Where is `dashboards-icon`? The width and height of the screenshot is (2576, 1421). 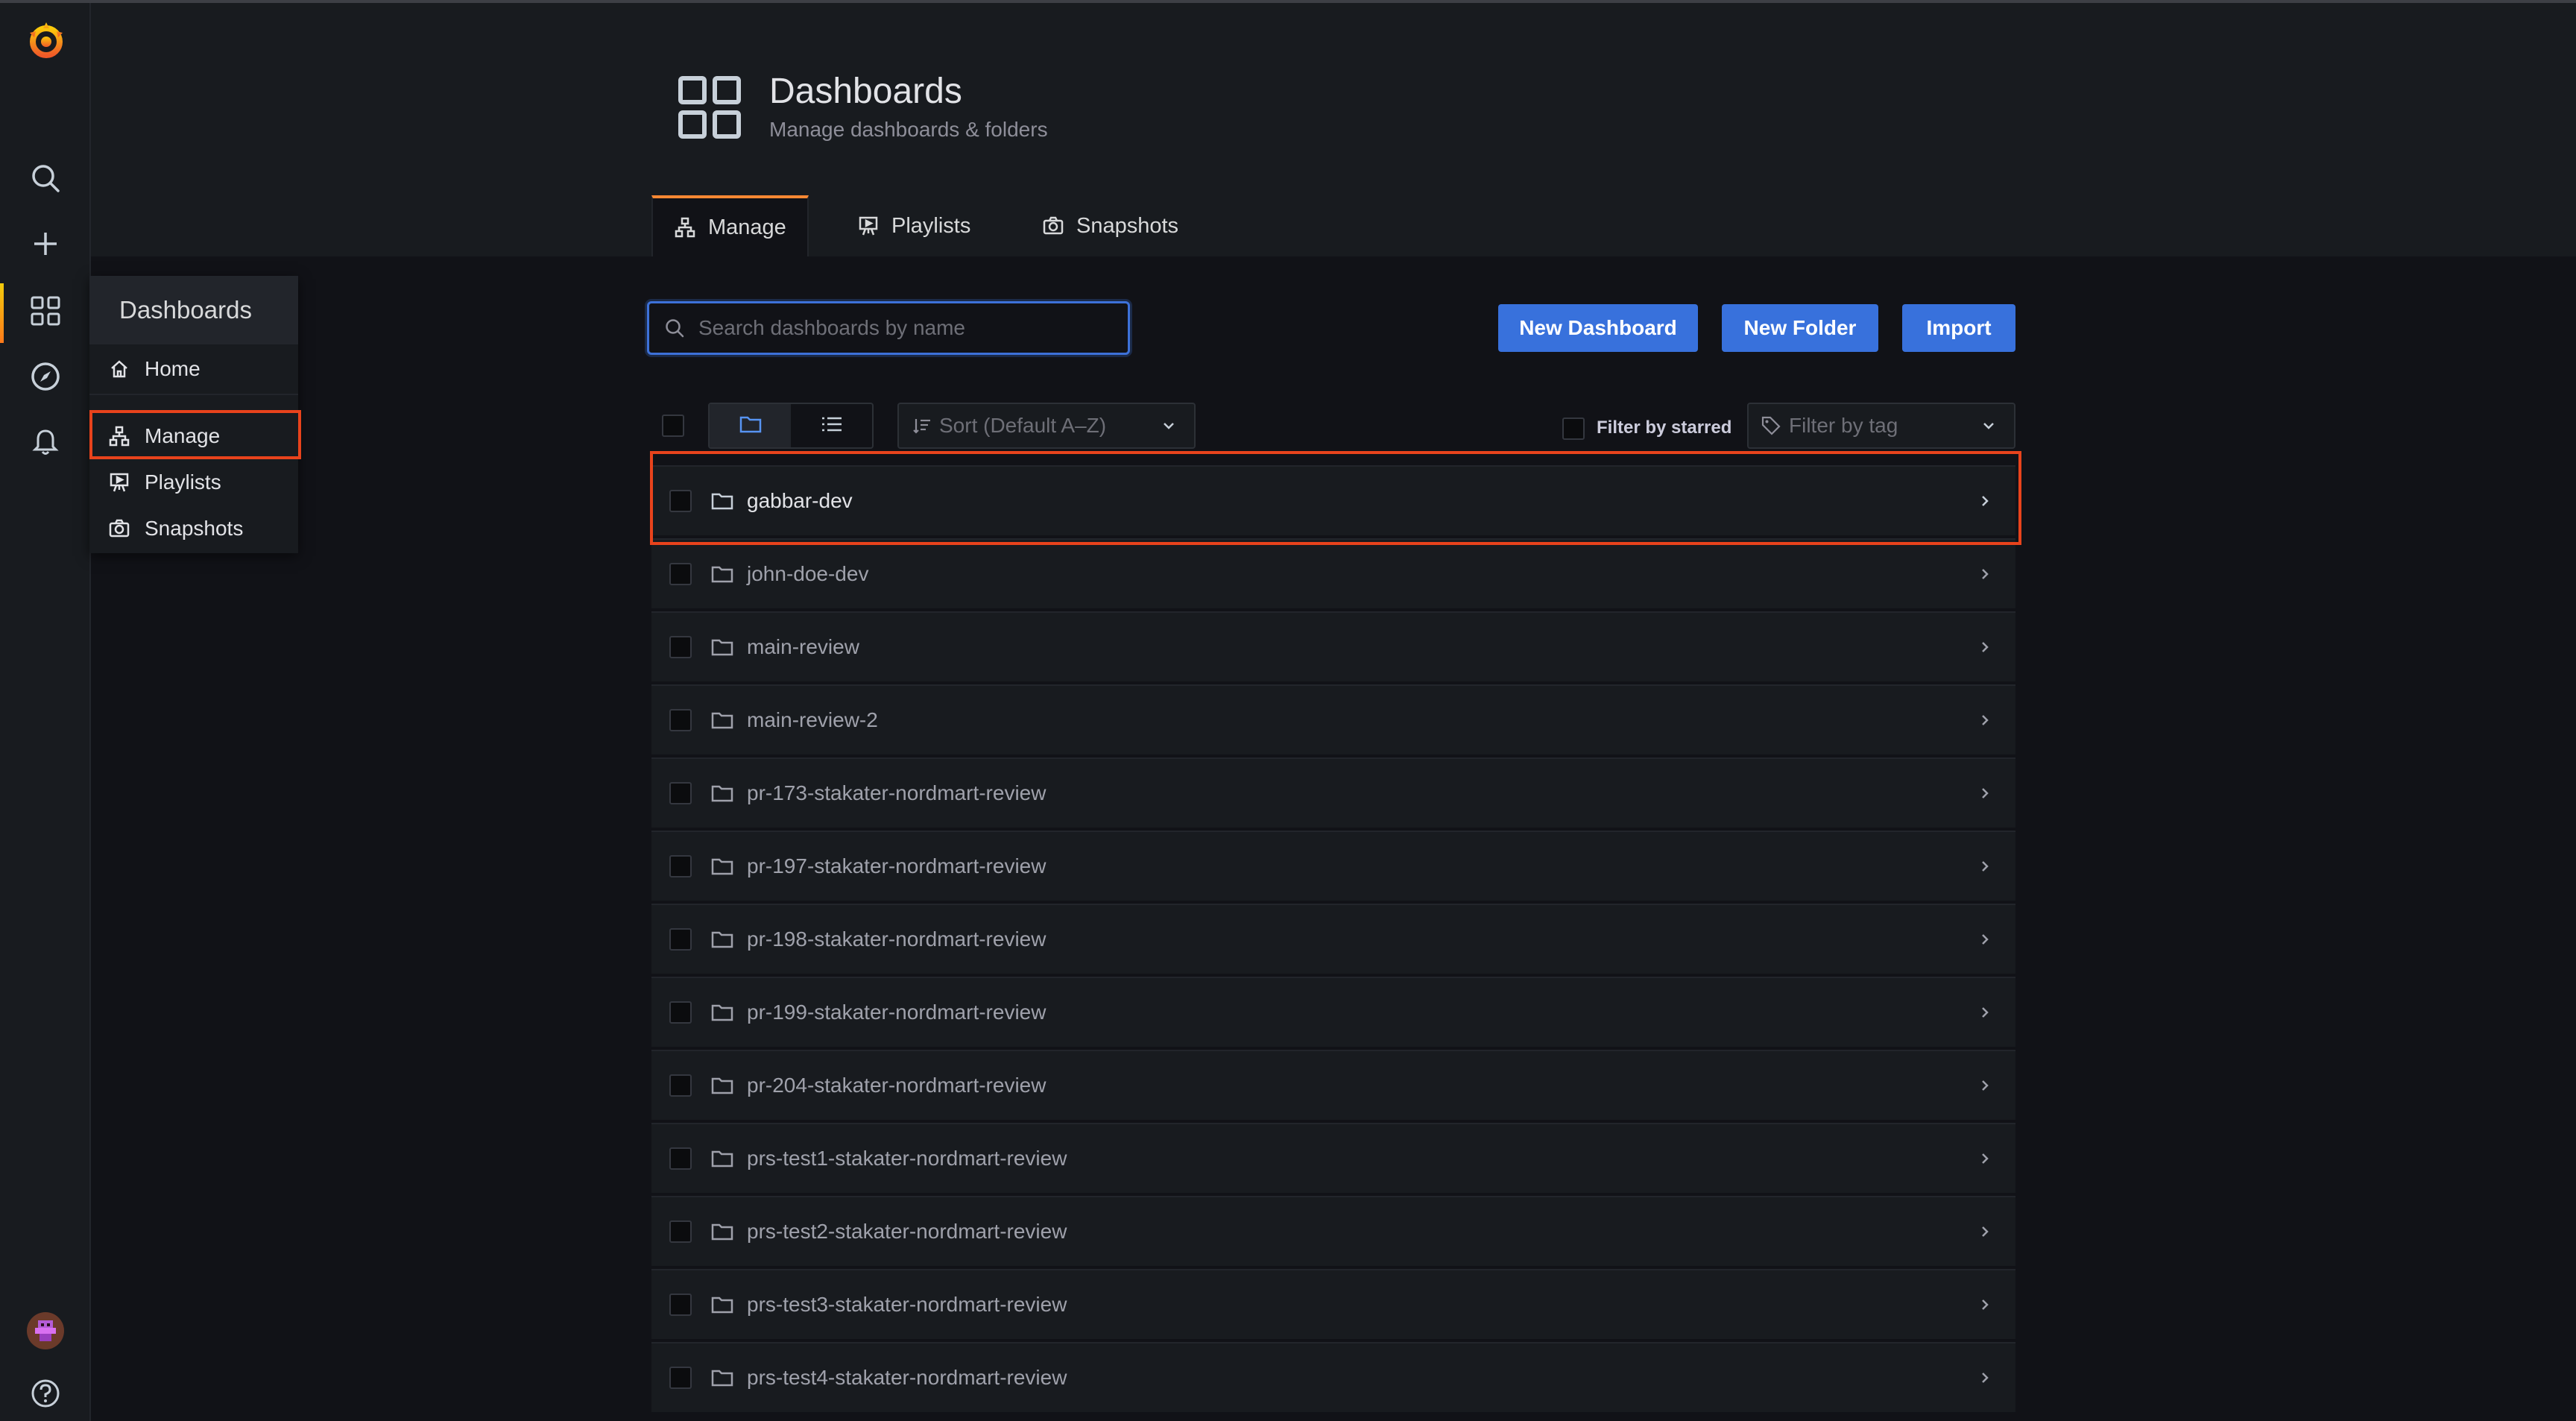
dashboards-icon is located at coordinates (45, 311).